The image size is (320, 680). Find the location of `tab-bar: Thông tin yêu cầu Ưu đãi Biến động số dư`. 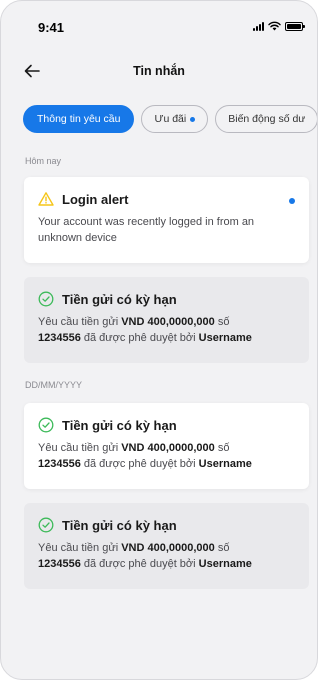

tab-bar: Thông tin yêu cầu Ưu đãi Biến động số dư is located at coordinates (170, 119).